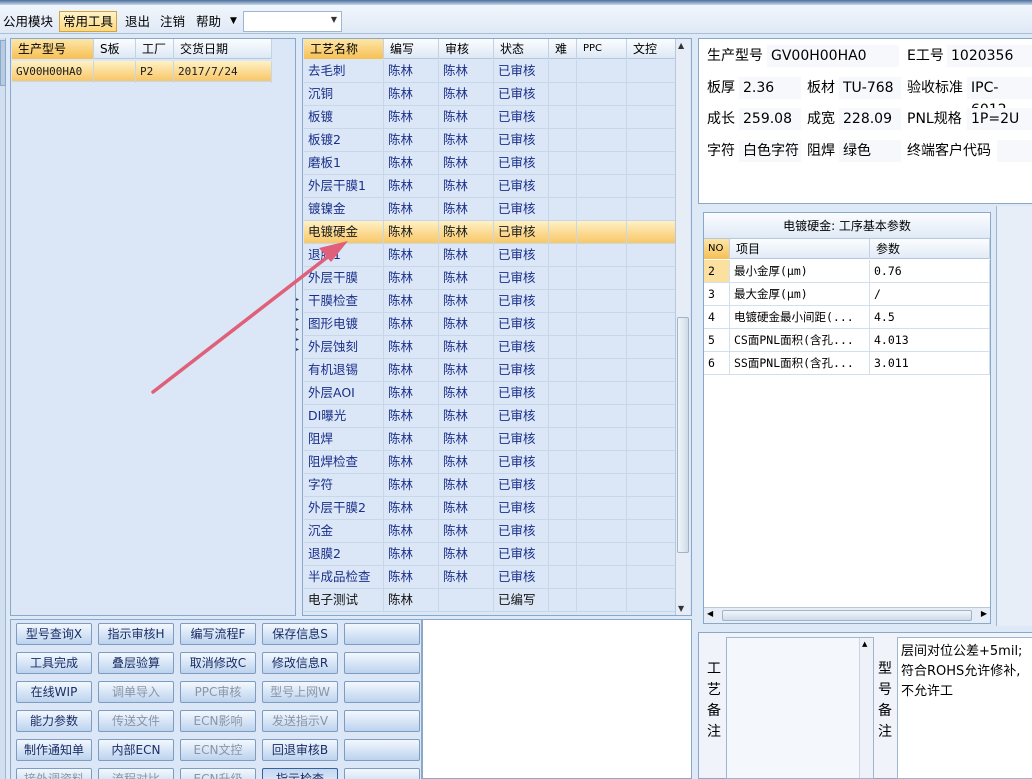  What do you see at coordinates (54, 750) in the screenshot?
I see `action-button: 制作通知单` at bounding box center [54, 750].